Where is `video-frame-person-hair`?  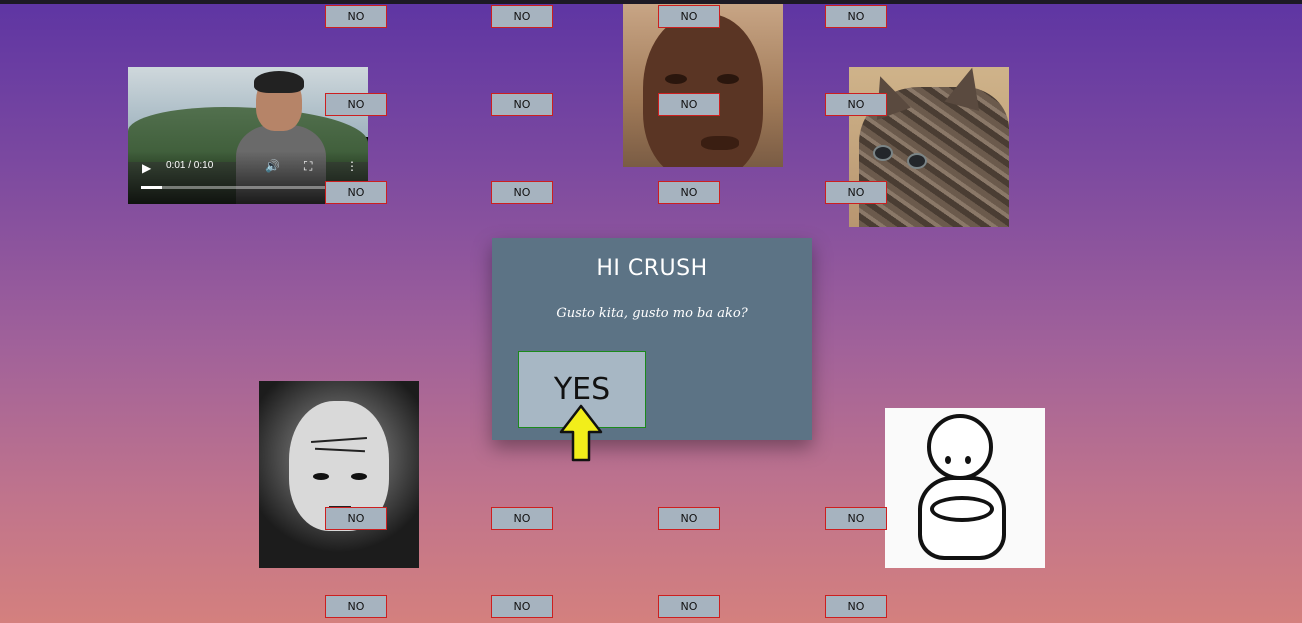 video-frame-person-hair is located at coordinates (279, 82).